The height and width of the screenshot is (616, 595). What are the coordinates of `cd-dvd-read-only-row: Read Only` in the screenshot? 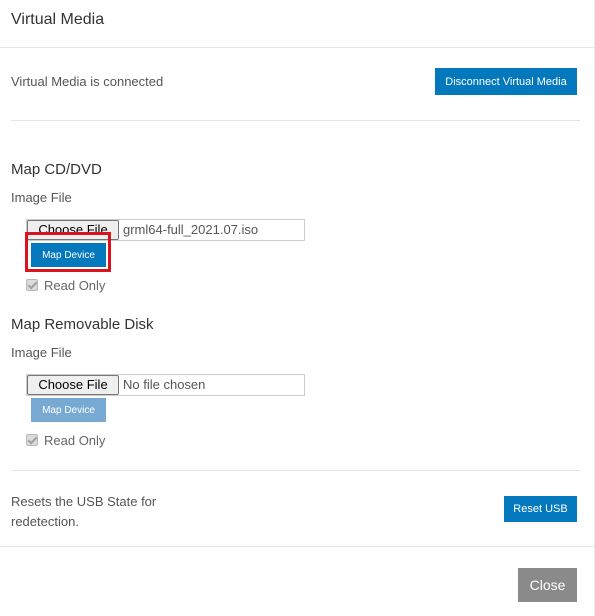 It's located at (65, 285).